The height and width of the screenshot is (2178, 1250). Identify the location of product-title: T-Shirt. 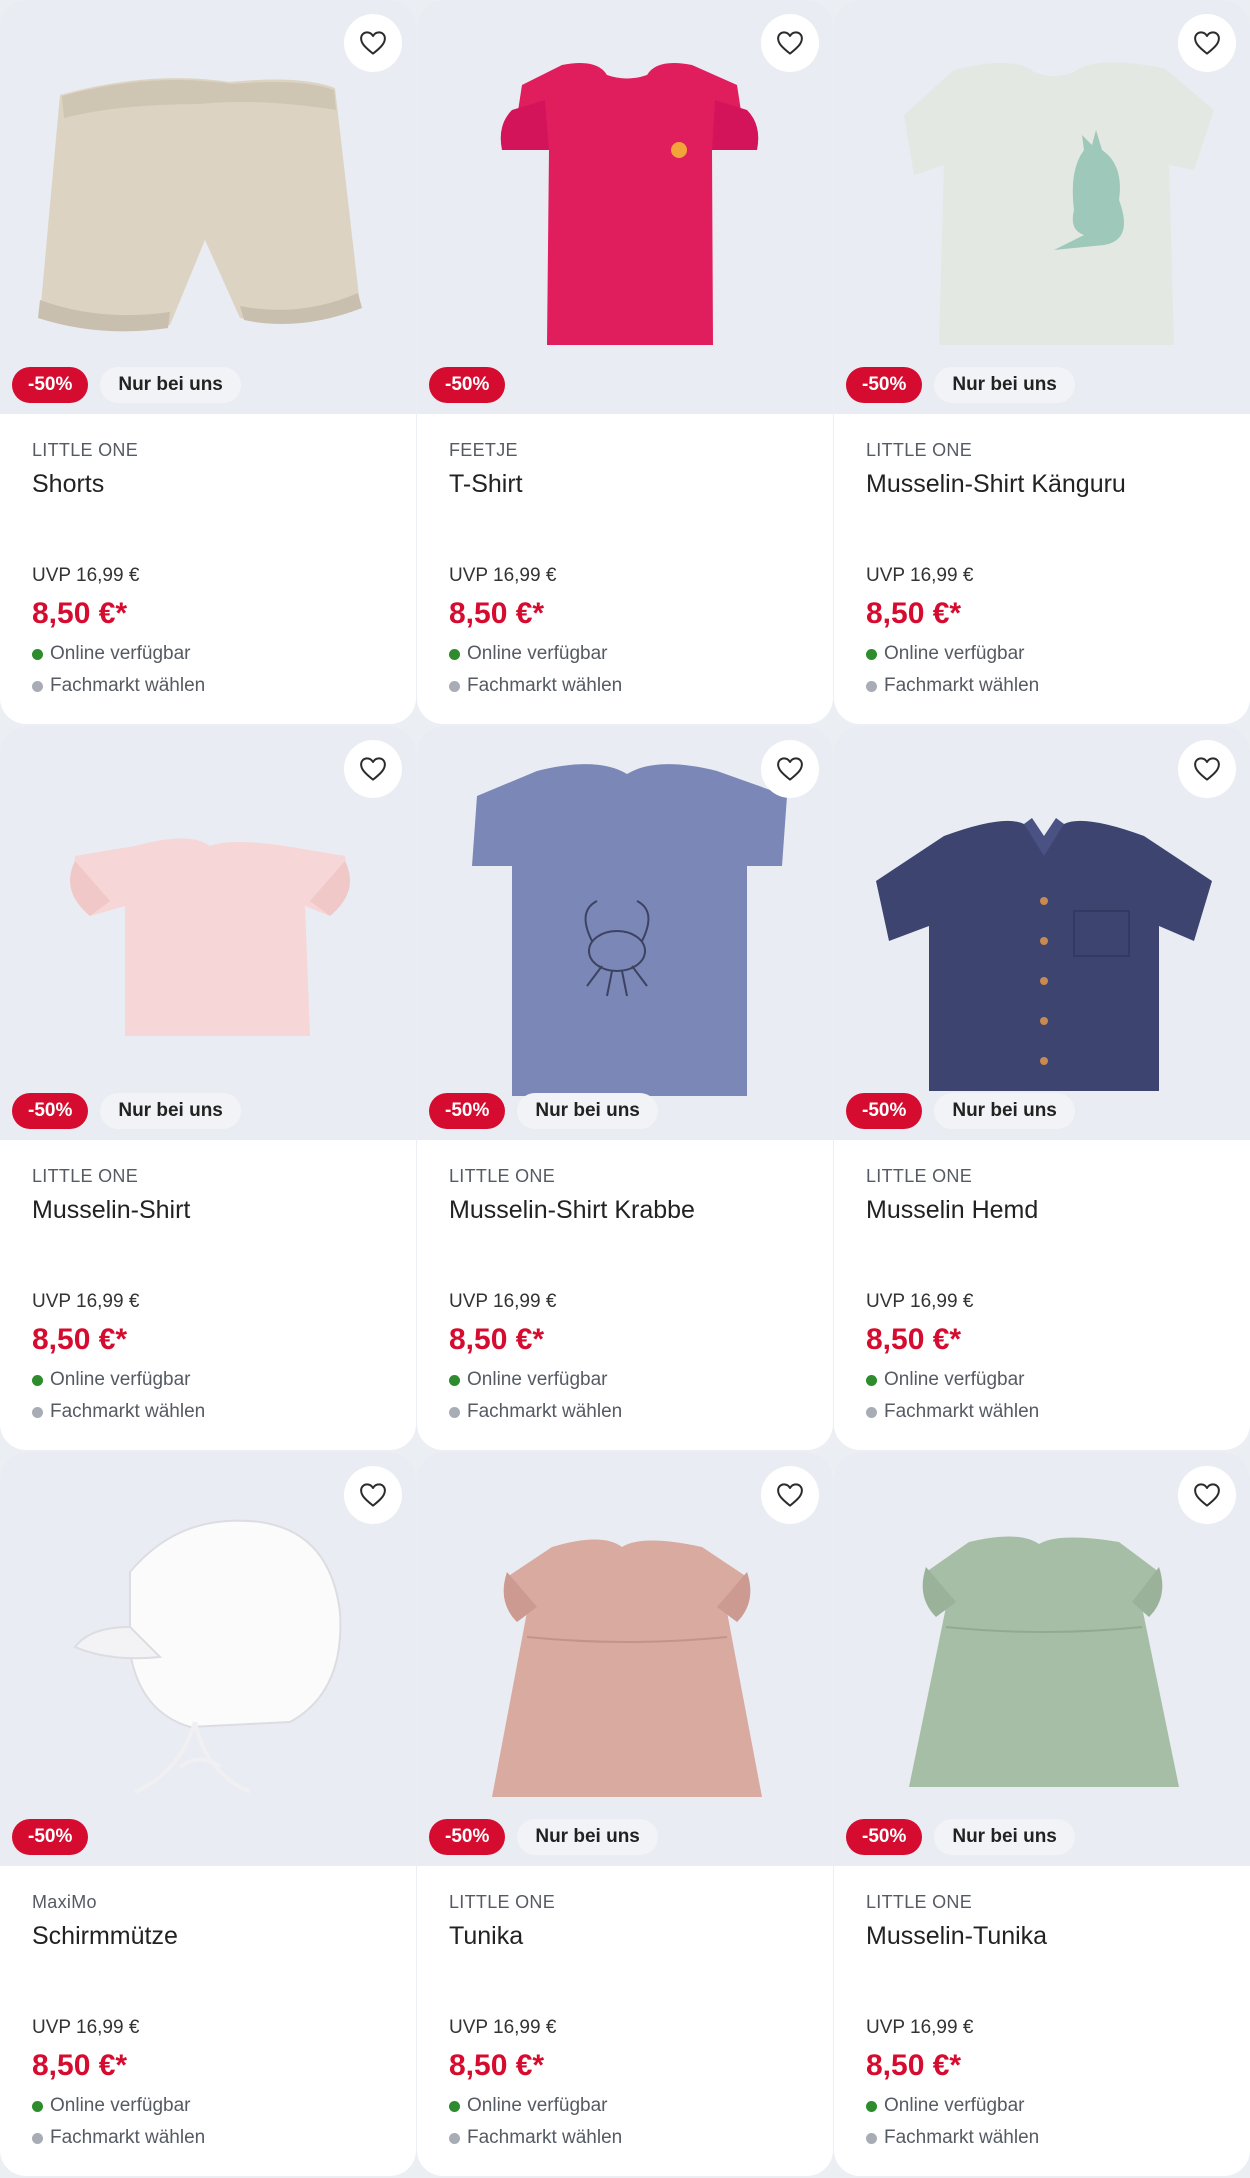
(631, 487).